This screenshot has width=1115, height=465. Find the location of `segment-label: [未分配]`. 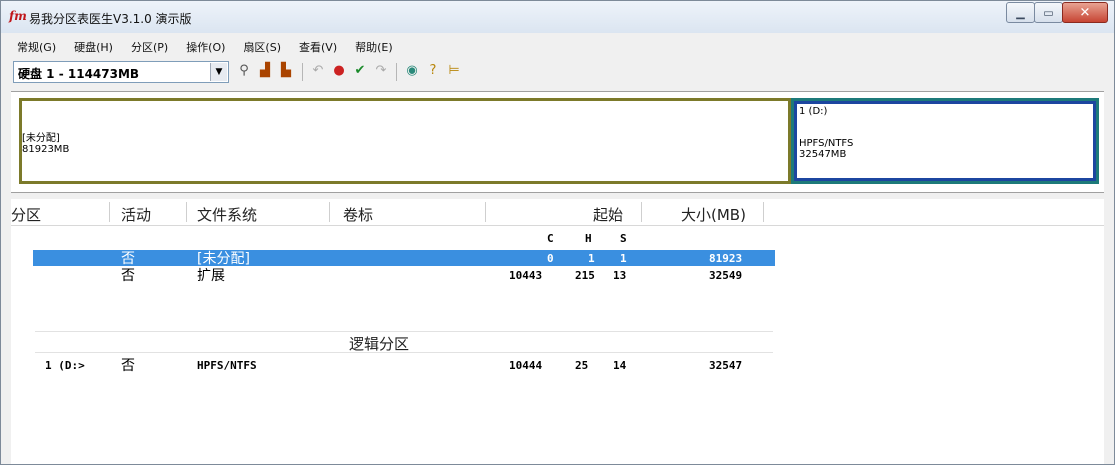

segment-label: [未分配] is located at coordinates (41, 138).